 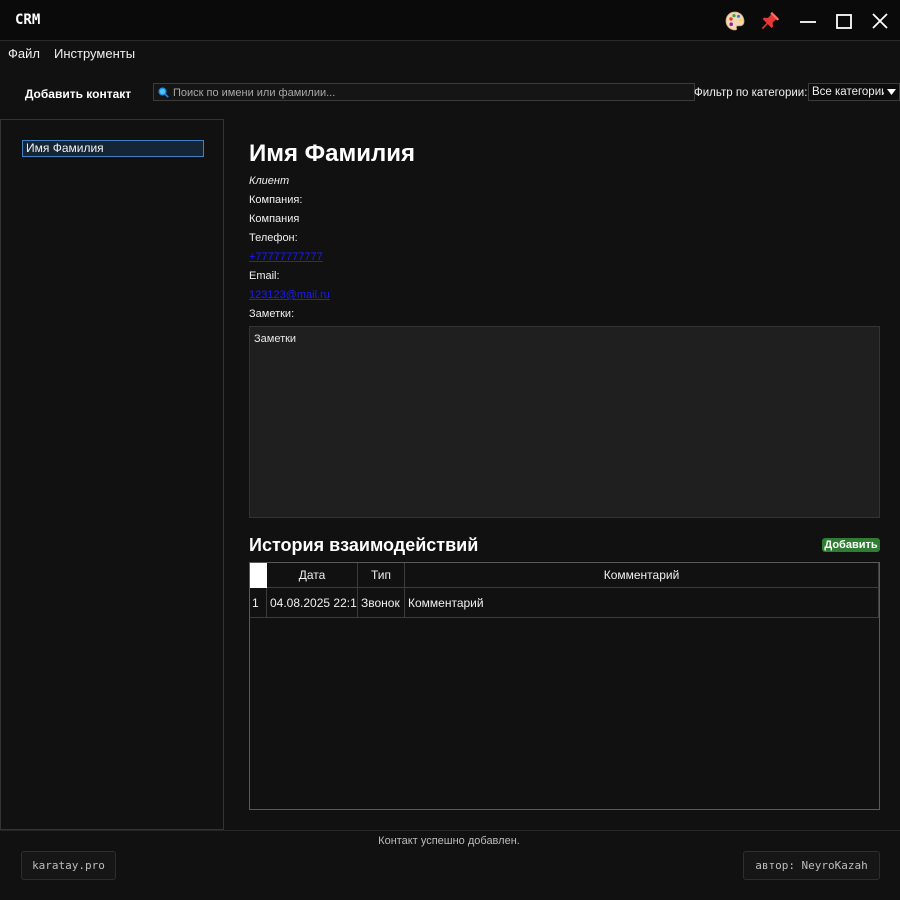 I want to click on notes-textarea: Заметки, so click(x=564, y=422).